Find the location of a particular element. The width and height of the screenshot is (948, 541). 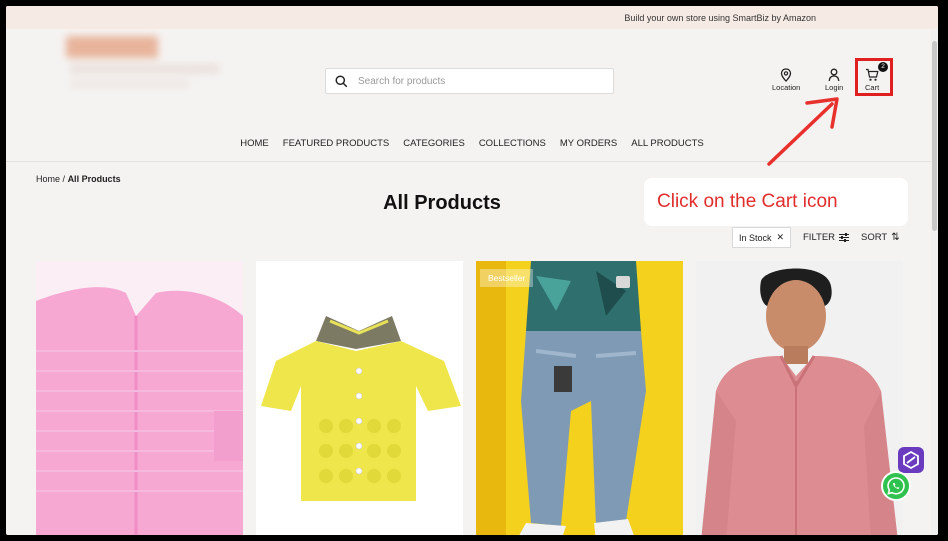

search-input is located at coordinates (468, 81).